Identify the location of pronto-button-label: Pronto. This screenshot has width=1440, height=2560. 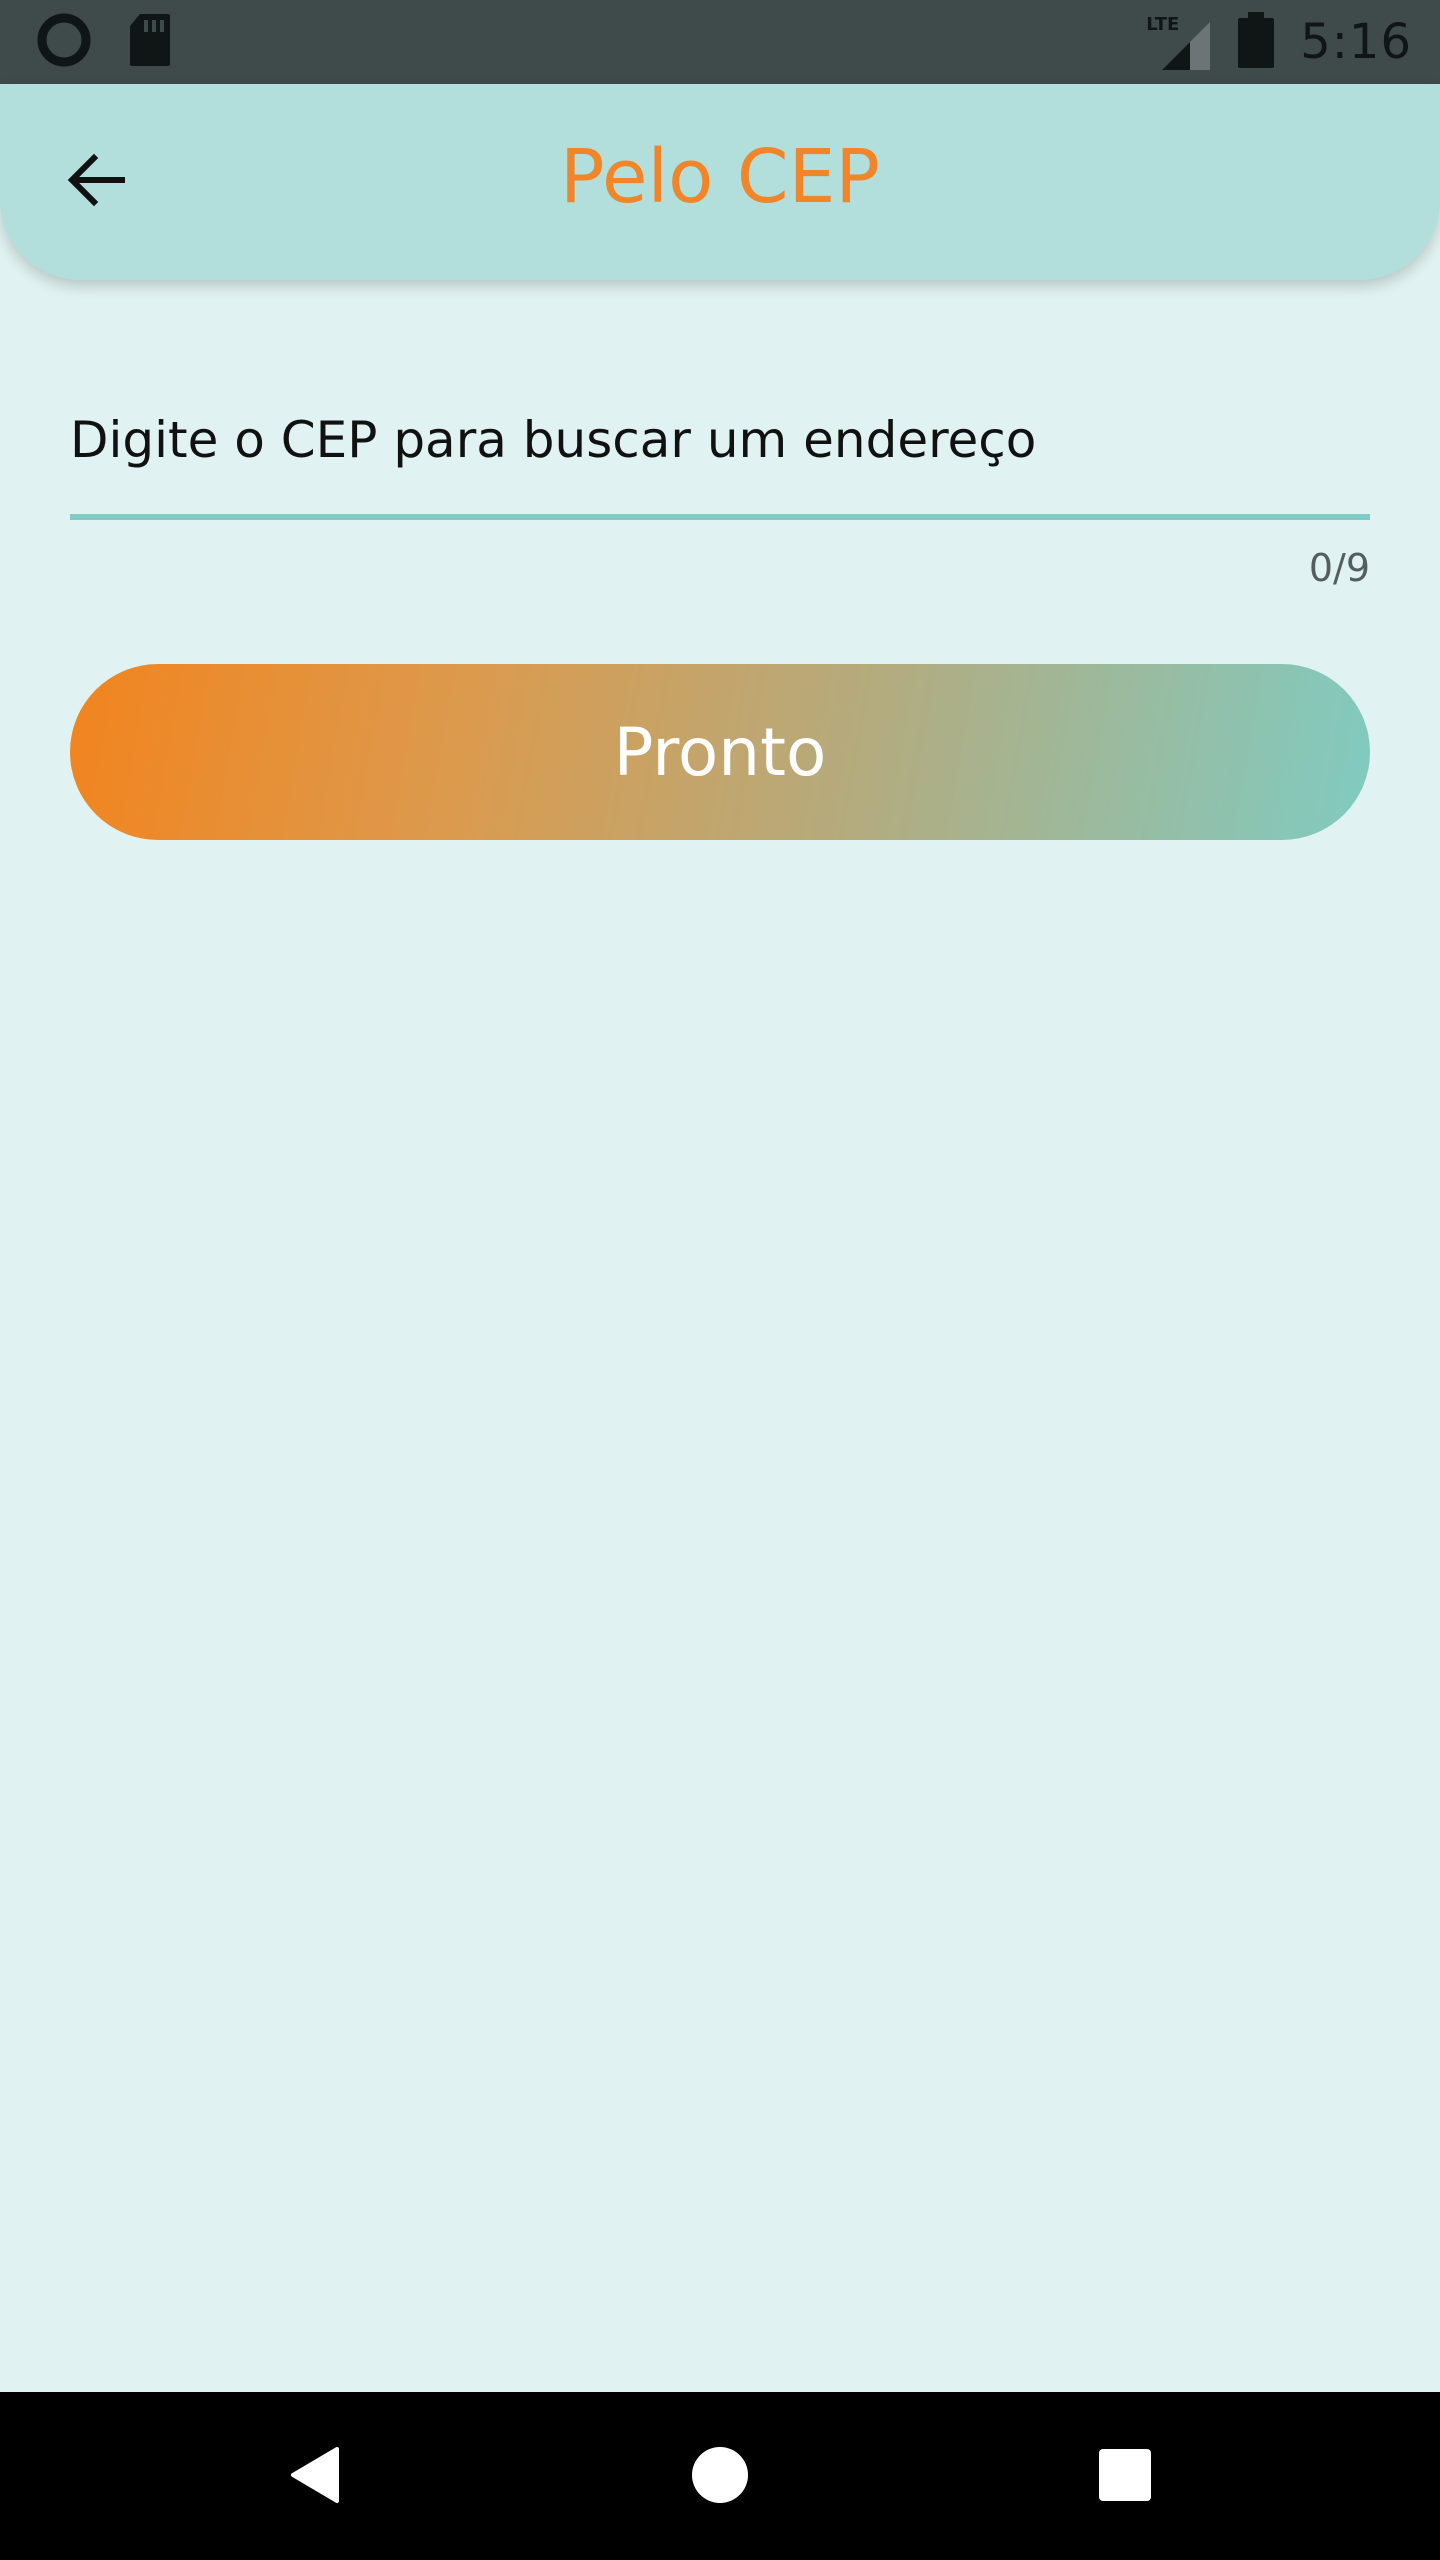
(720, 752).